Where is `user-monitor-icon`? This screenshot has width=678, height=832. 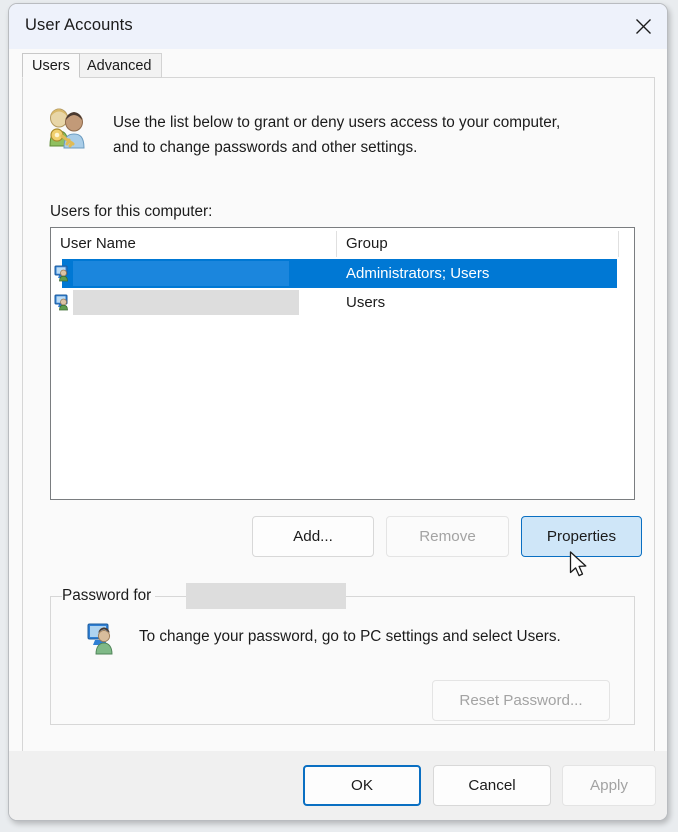 user-monitor-icon is located at coordinates (104, 638).